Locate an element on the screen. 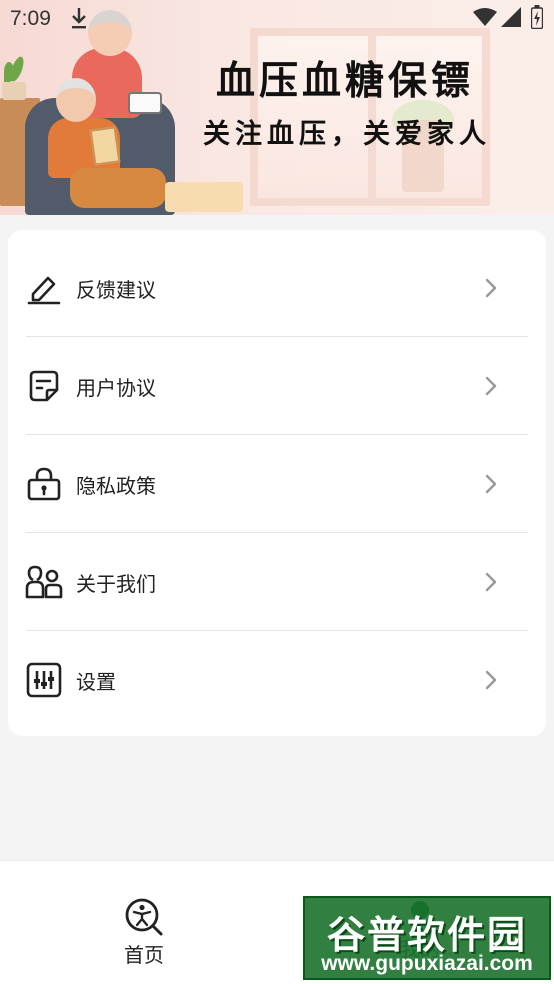 This screenshot has height=984, width=554. signal-icon is located at coordinates (511, 17).